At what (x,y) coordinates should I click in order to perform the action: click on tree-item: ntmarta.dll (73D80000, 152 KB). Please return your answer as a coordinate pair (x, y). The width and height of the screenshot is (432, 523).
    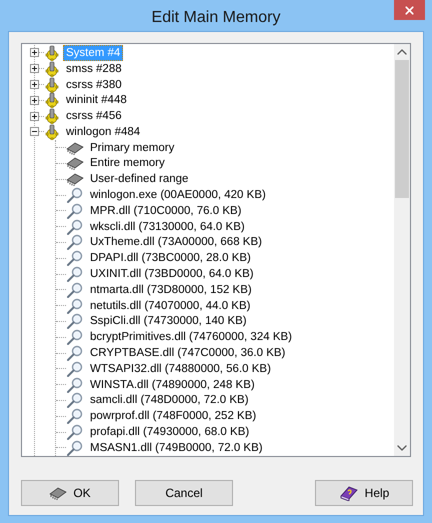
    Looking at the image, I should click on (171, 290).